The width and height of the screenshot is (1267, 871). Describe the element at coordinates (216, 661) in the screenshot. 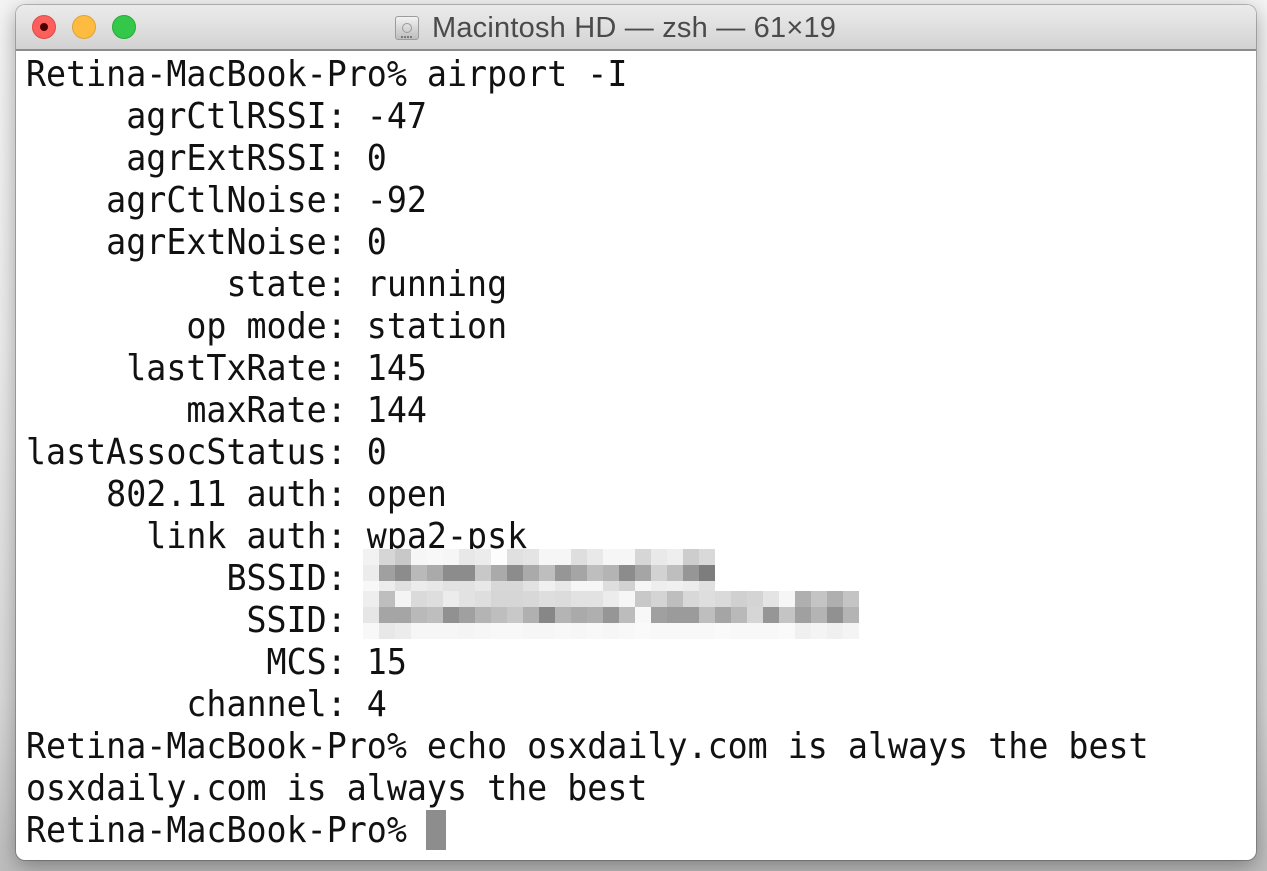

I see `output-line-mcs: MCS: 15` at that location.